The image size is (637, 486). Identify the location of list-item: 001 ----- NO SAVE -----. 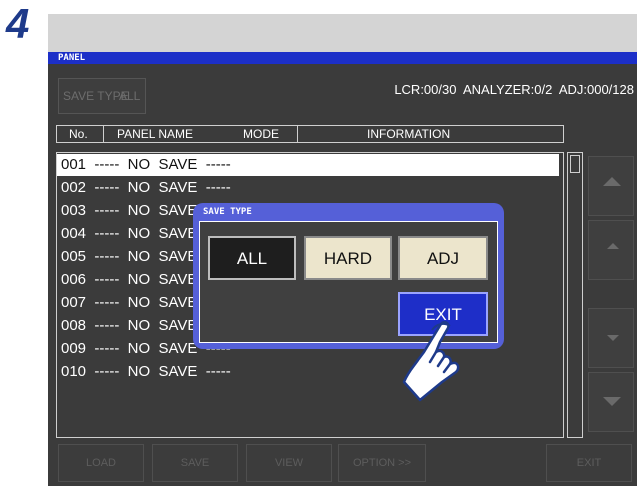
(308, 165).